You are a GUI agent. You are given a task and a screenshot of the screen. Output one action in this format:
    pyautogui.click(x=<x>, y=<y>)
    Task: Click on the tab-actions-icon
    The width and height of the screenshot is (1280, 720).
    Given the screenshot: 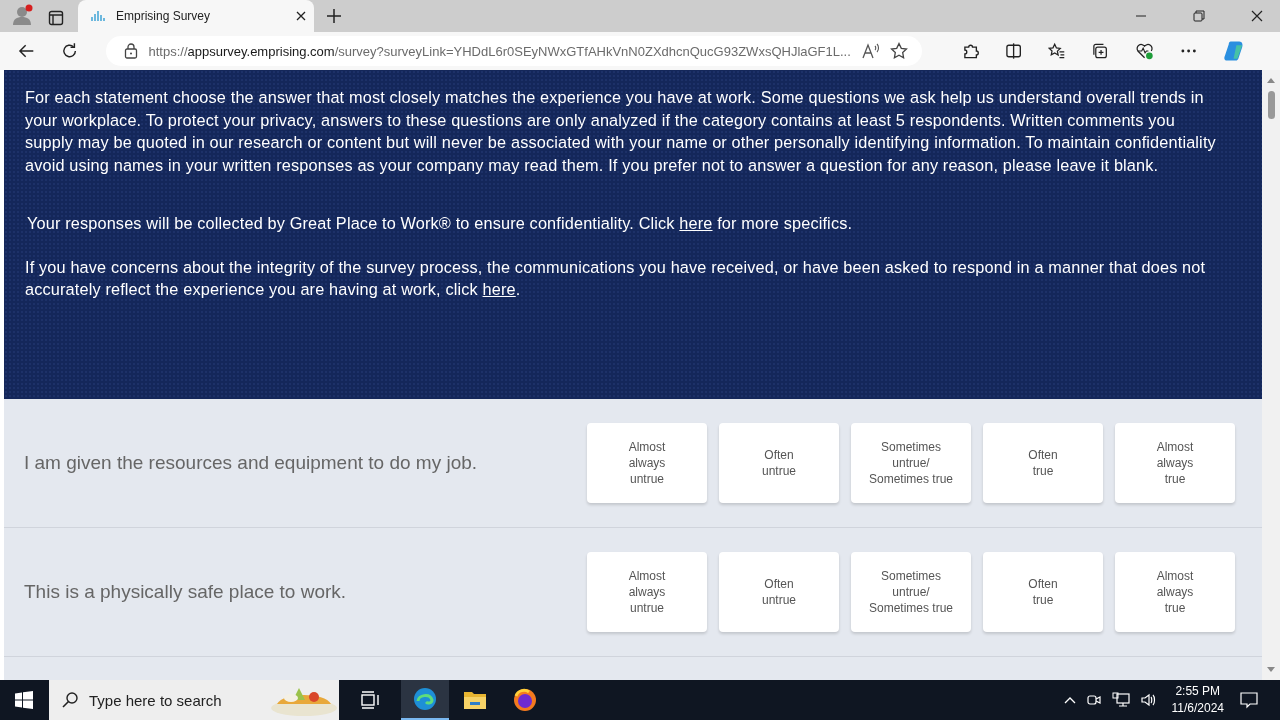 What is the action you would take?
    pyautogui.click(x=56, y=18)
    